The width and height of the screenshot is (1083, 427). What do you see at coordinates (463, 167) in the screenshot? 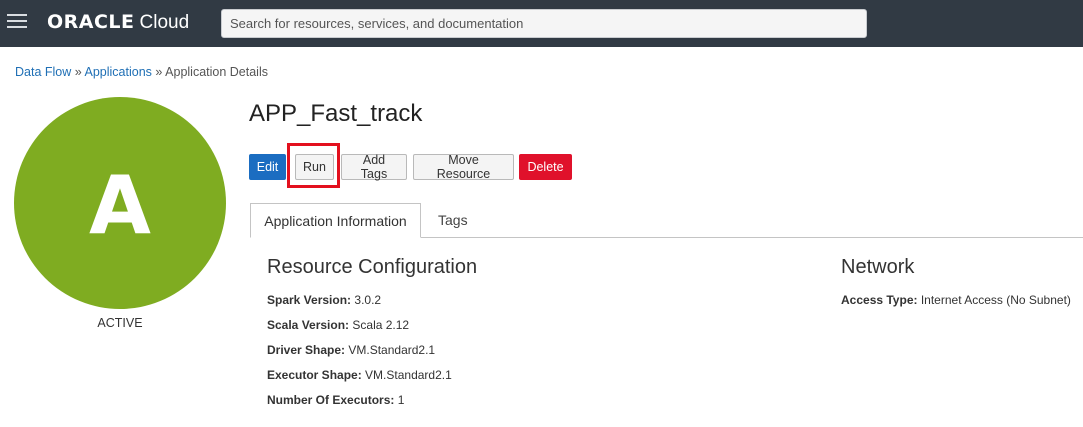
I see `move-resource-button: Move Resource` at bounding box center [463, 167].